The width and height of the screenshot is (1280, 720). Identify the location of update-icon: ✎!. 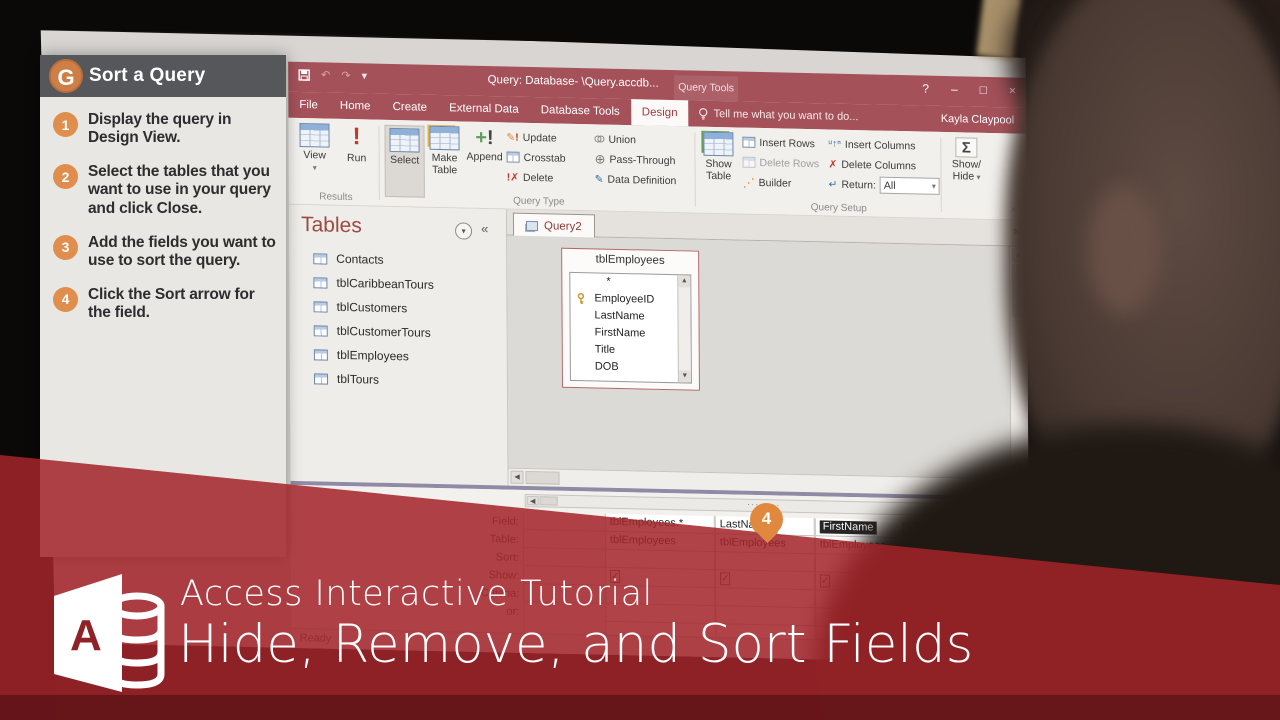
(512, 137).